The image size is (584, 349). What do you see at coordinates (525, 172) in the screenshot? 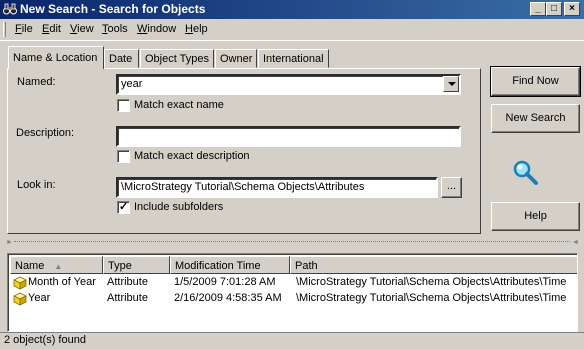
I see `search-icon` at bounding box center [525, 172].